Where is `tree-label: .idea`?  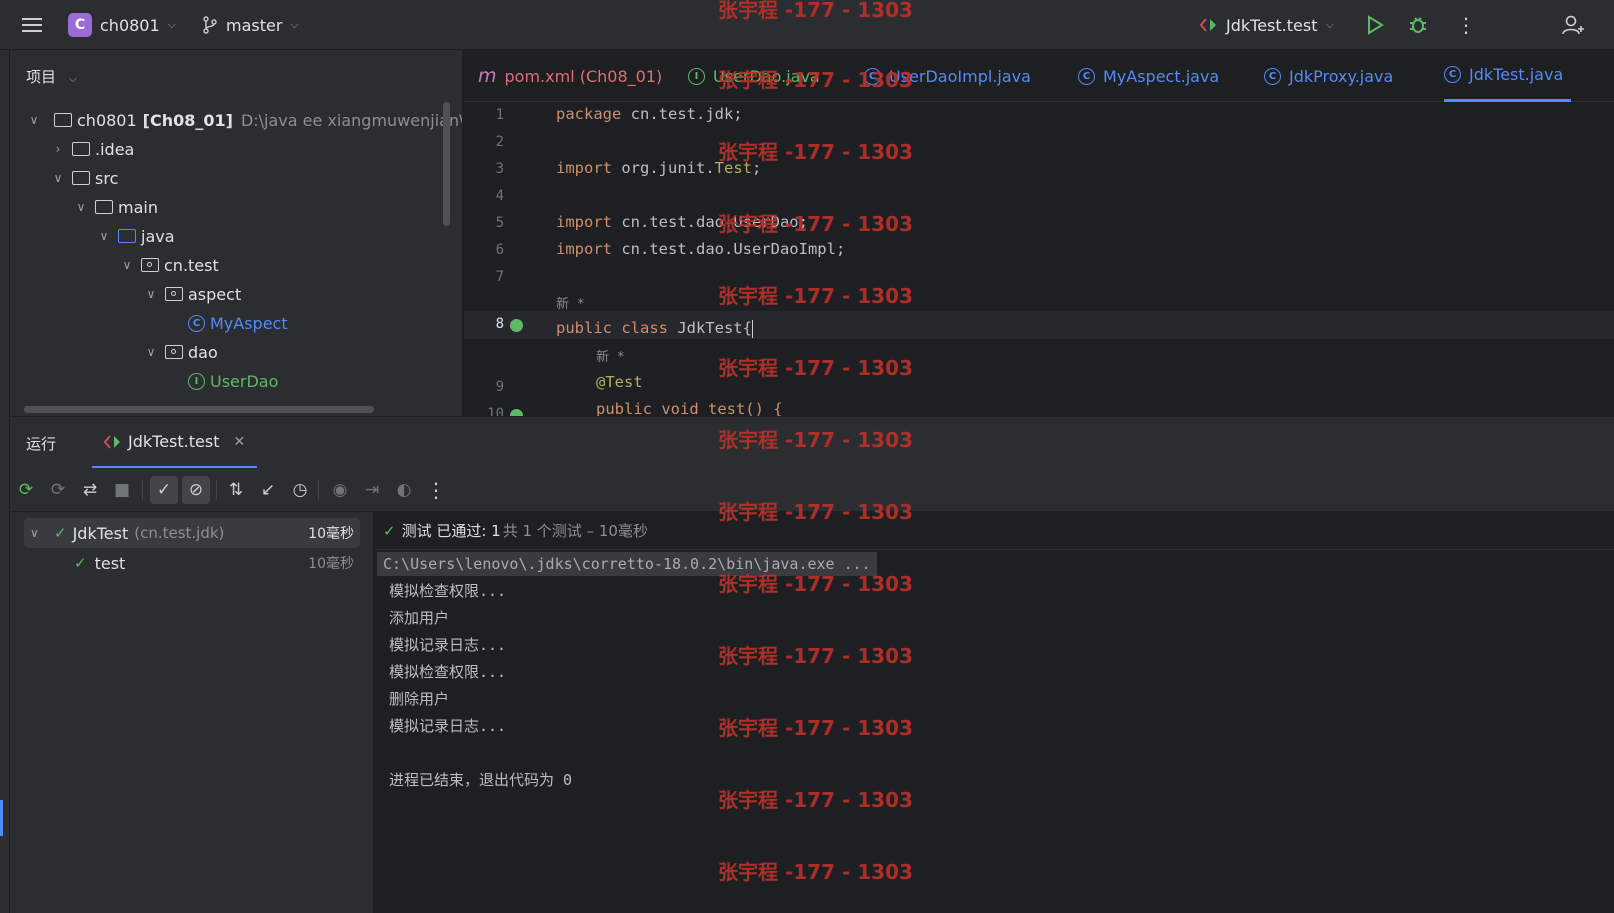
tree-label: .idea is located at coordinates (115, 149).